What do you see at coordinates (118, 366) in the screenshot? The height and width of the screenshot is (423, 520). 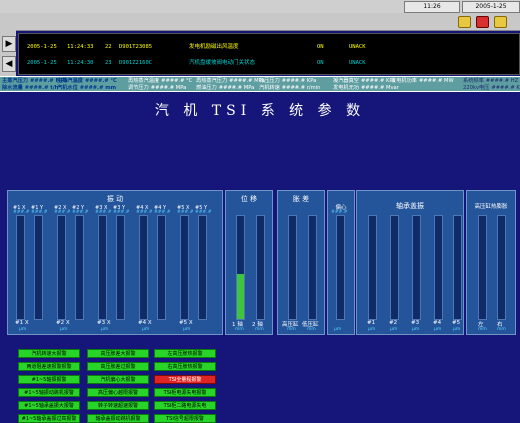 I see `alarm-indicator-button: 高压胀差过报警` at bounding box center [118, 366].